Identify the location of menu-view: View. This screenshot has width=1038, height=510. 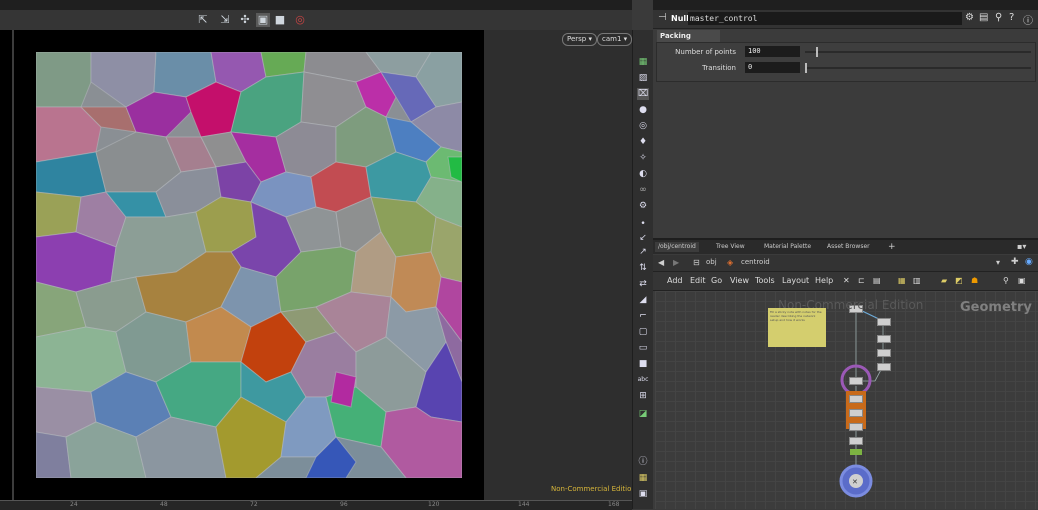
(739, 280).